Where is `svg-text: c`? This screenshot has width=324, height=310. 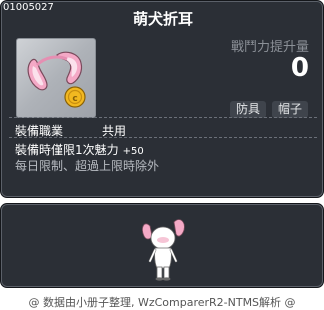 svg-text: c is located at coordinates (74, 99).